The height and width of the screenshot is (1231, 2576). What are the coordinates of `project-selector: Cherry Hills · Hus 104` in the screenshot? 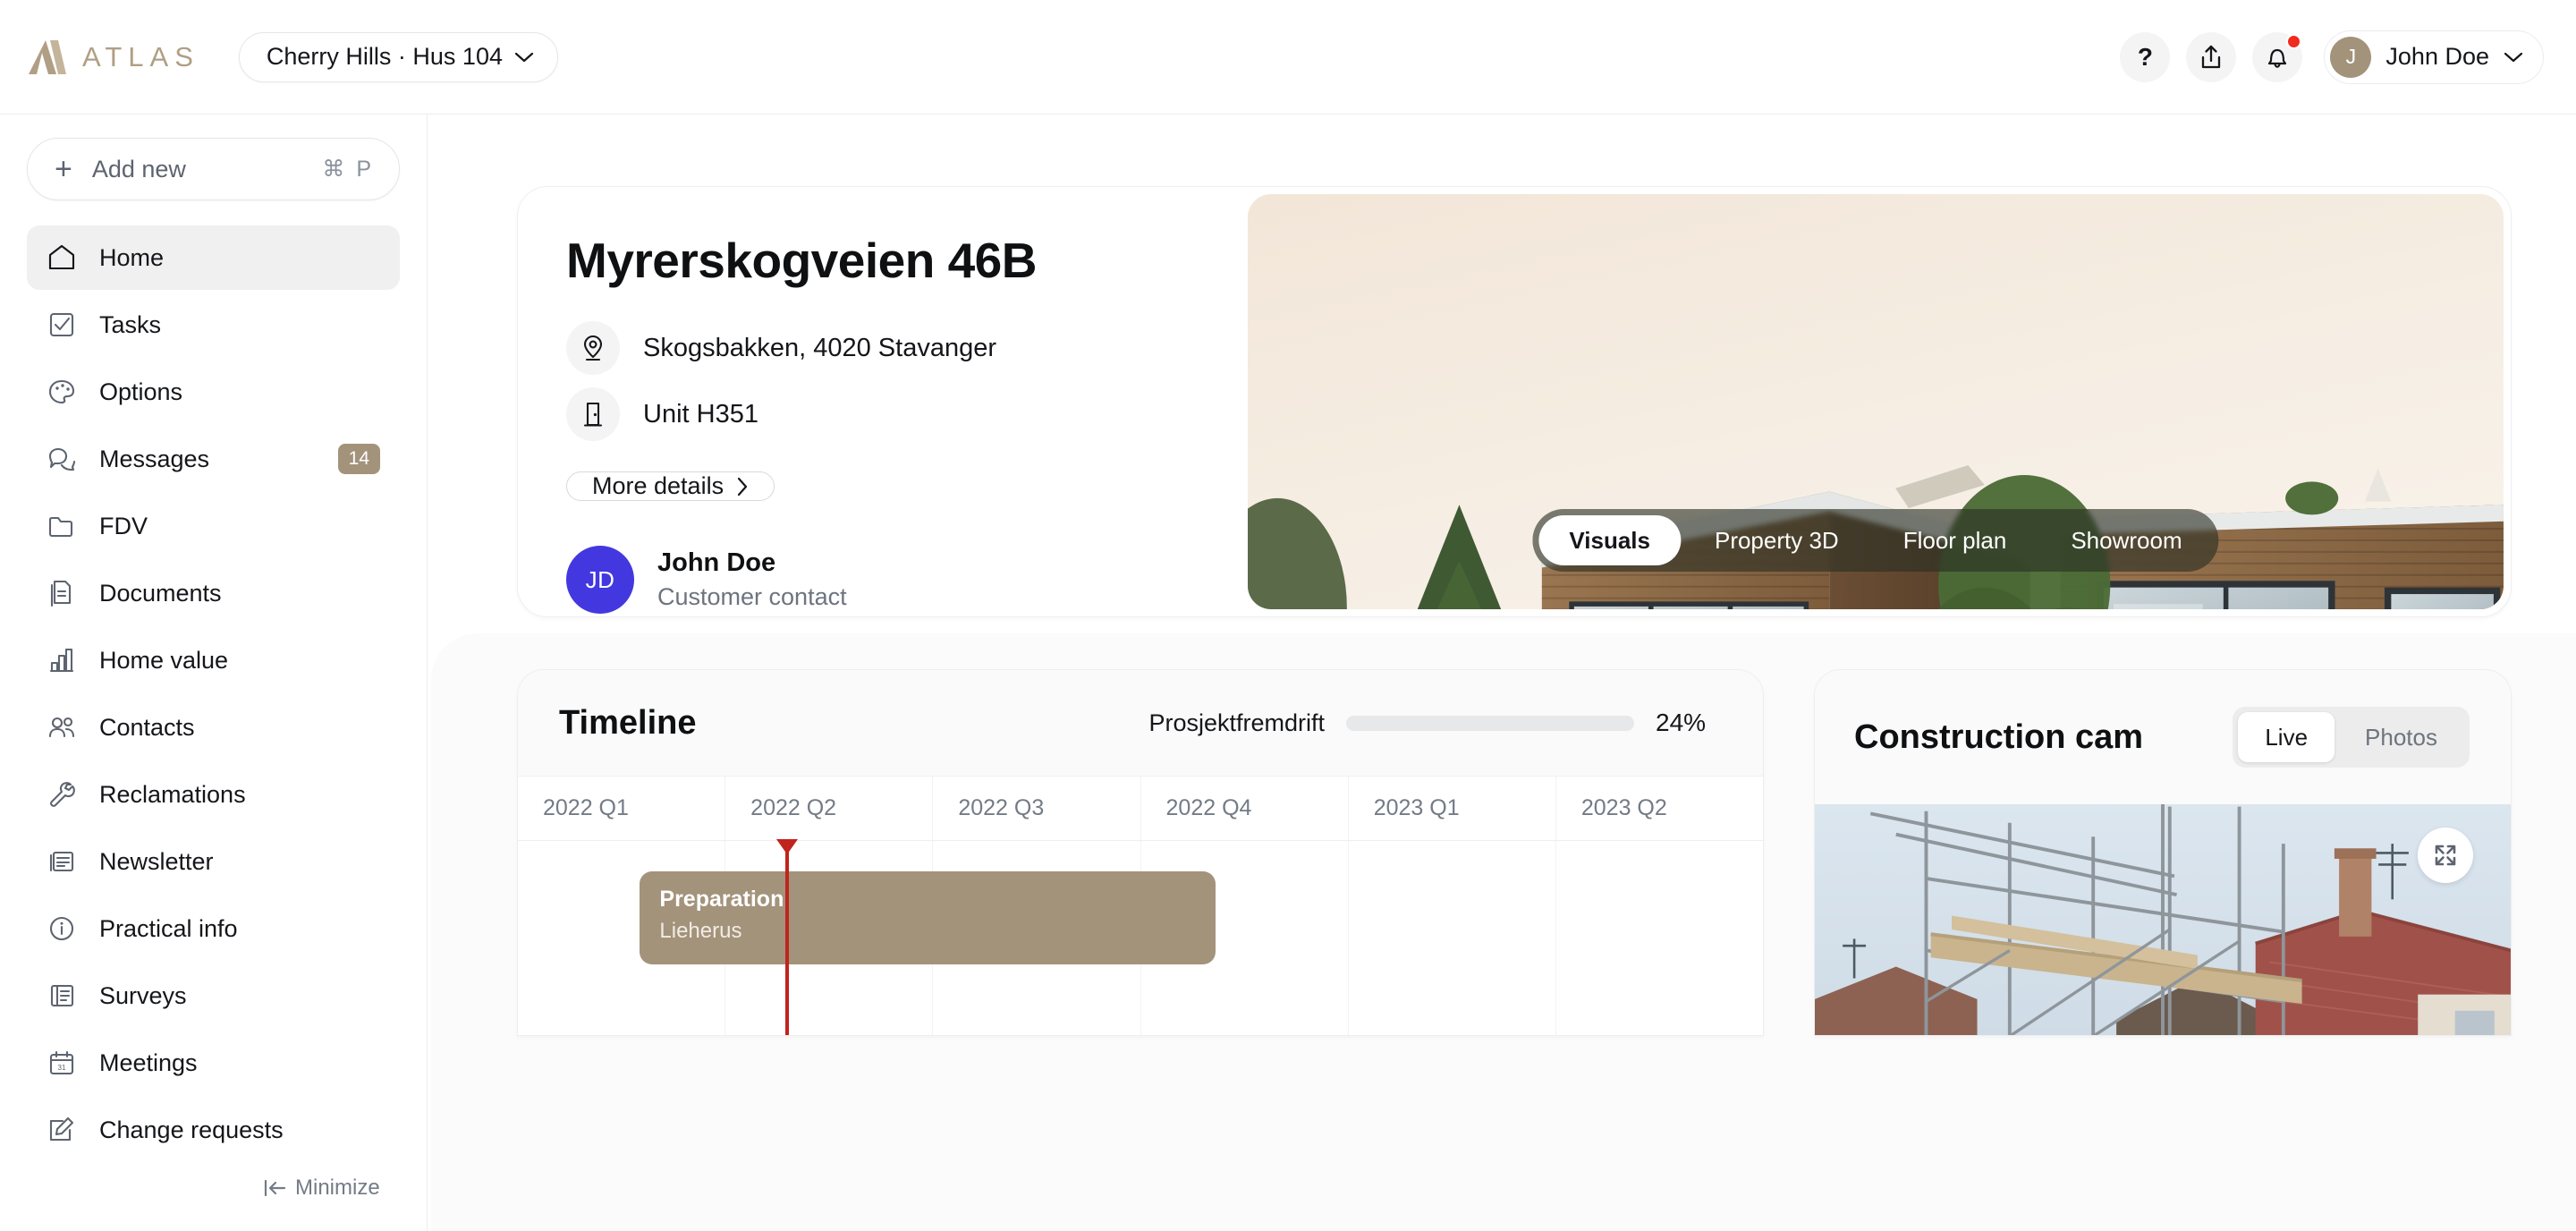 It's located at (398, 56).